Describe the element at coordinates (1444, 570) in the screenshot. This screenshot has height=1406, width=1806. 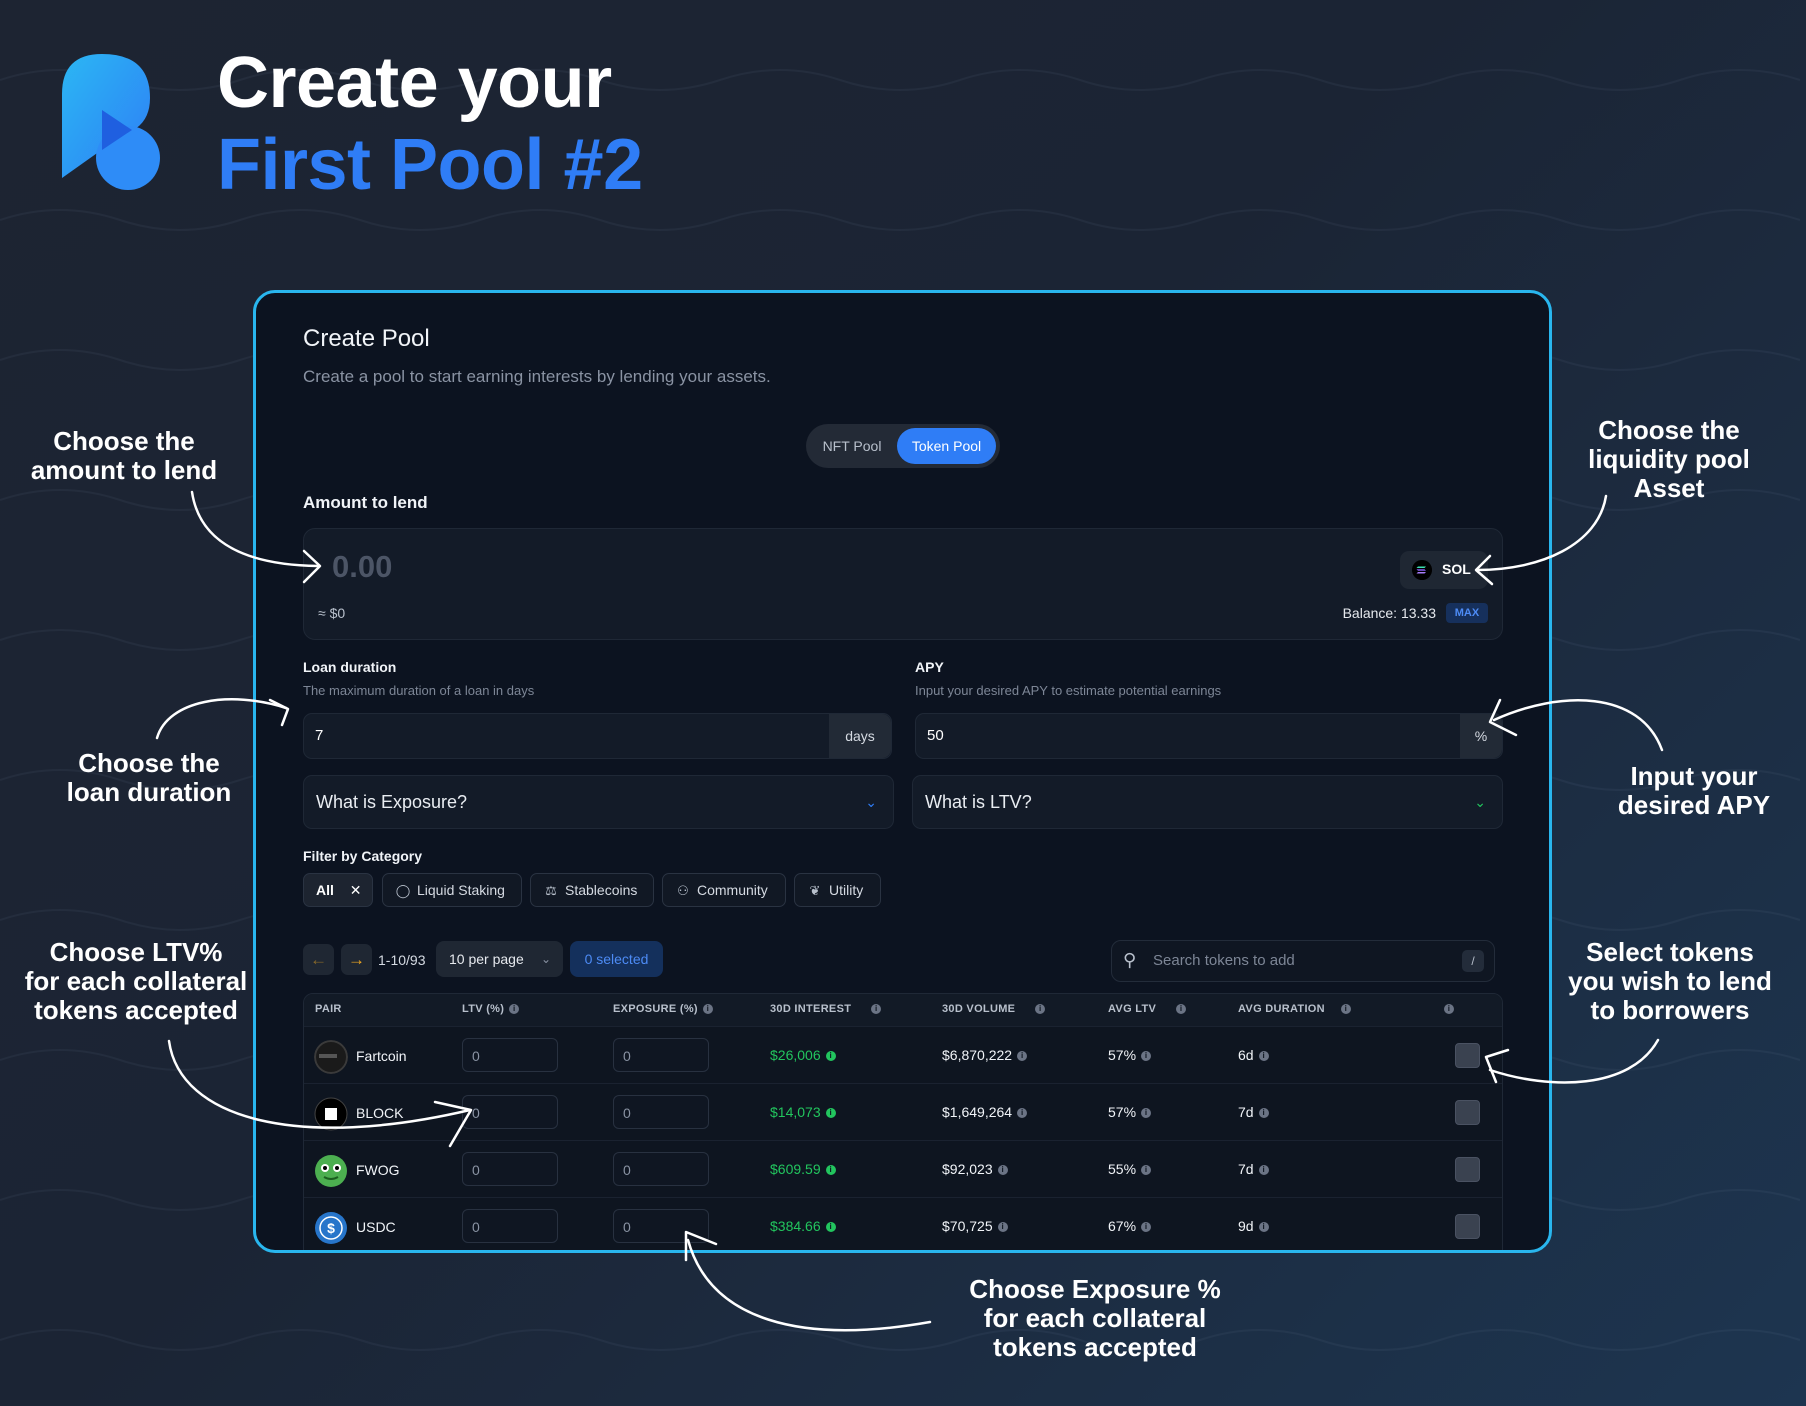
I see `asset-select-button: SOL` at that location.